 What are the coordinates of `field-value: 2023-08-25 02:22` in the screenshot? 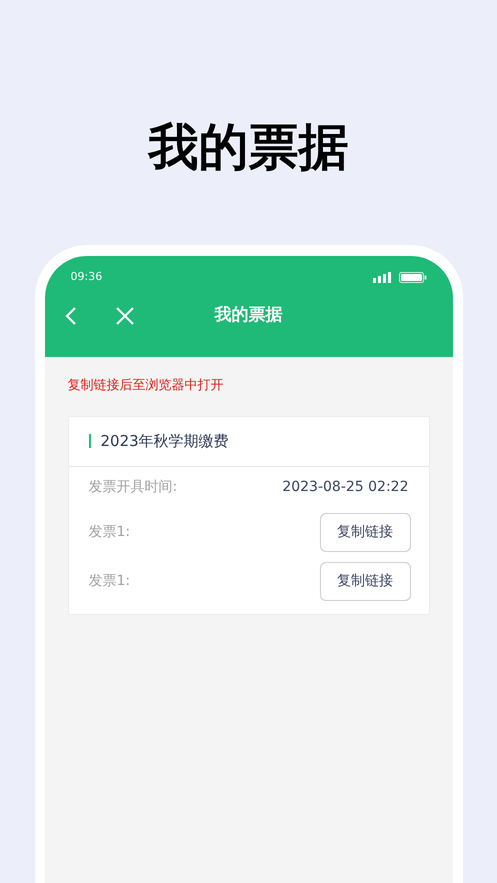 It's located at (345, 487).